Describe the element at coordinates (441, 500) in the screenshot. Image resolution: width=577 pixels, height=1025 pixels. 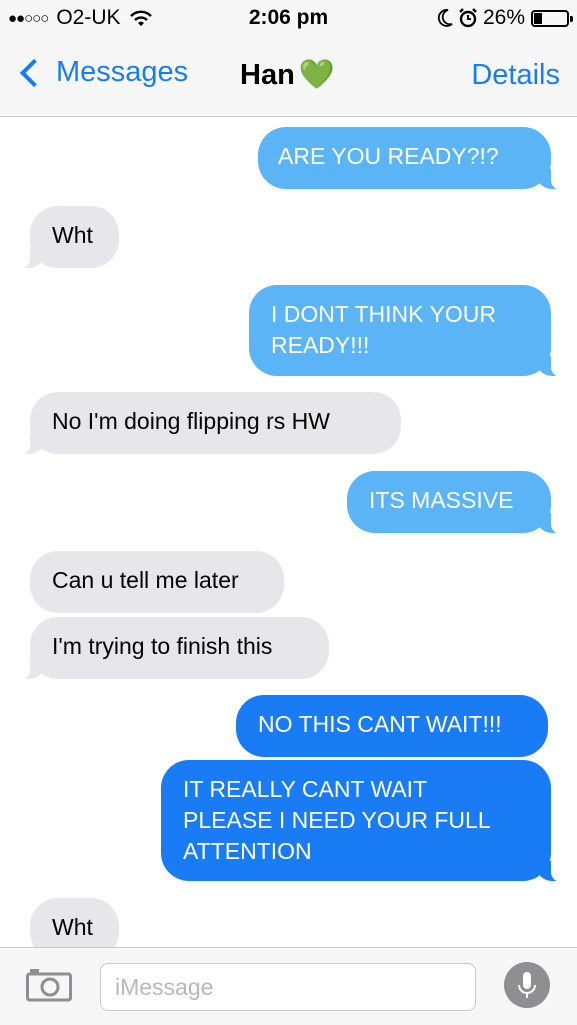
I see `message-text: ITS MASSIVE` at that location.